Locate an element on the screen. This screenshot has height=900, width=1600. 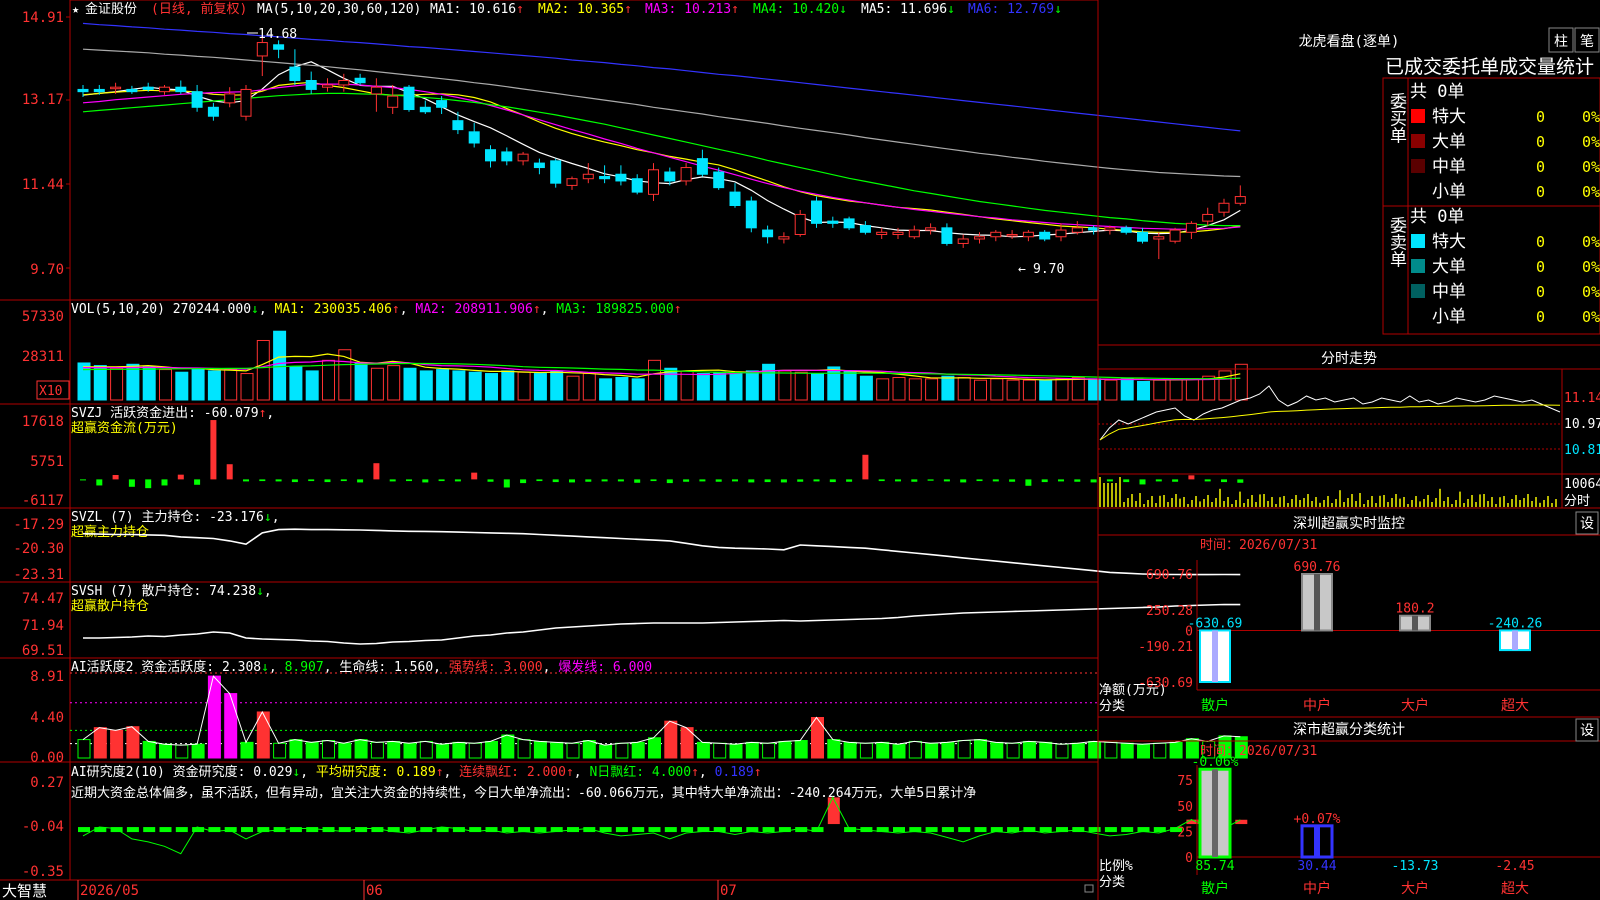
stats-category: 散户 is located at coordinates (1215, 888).